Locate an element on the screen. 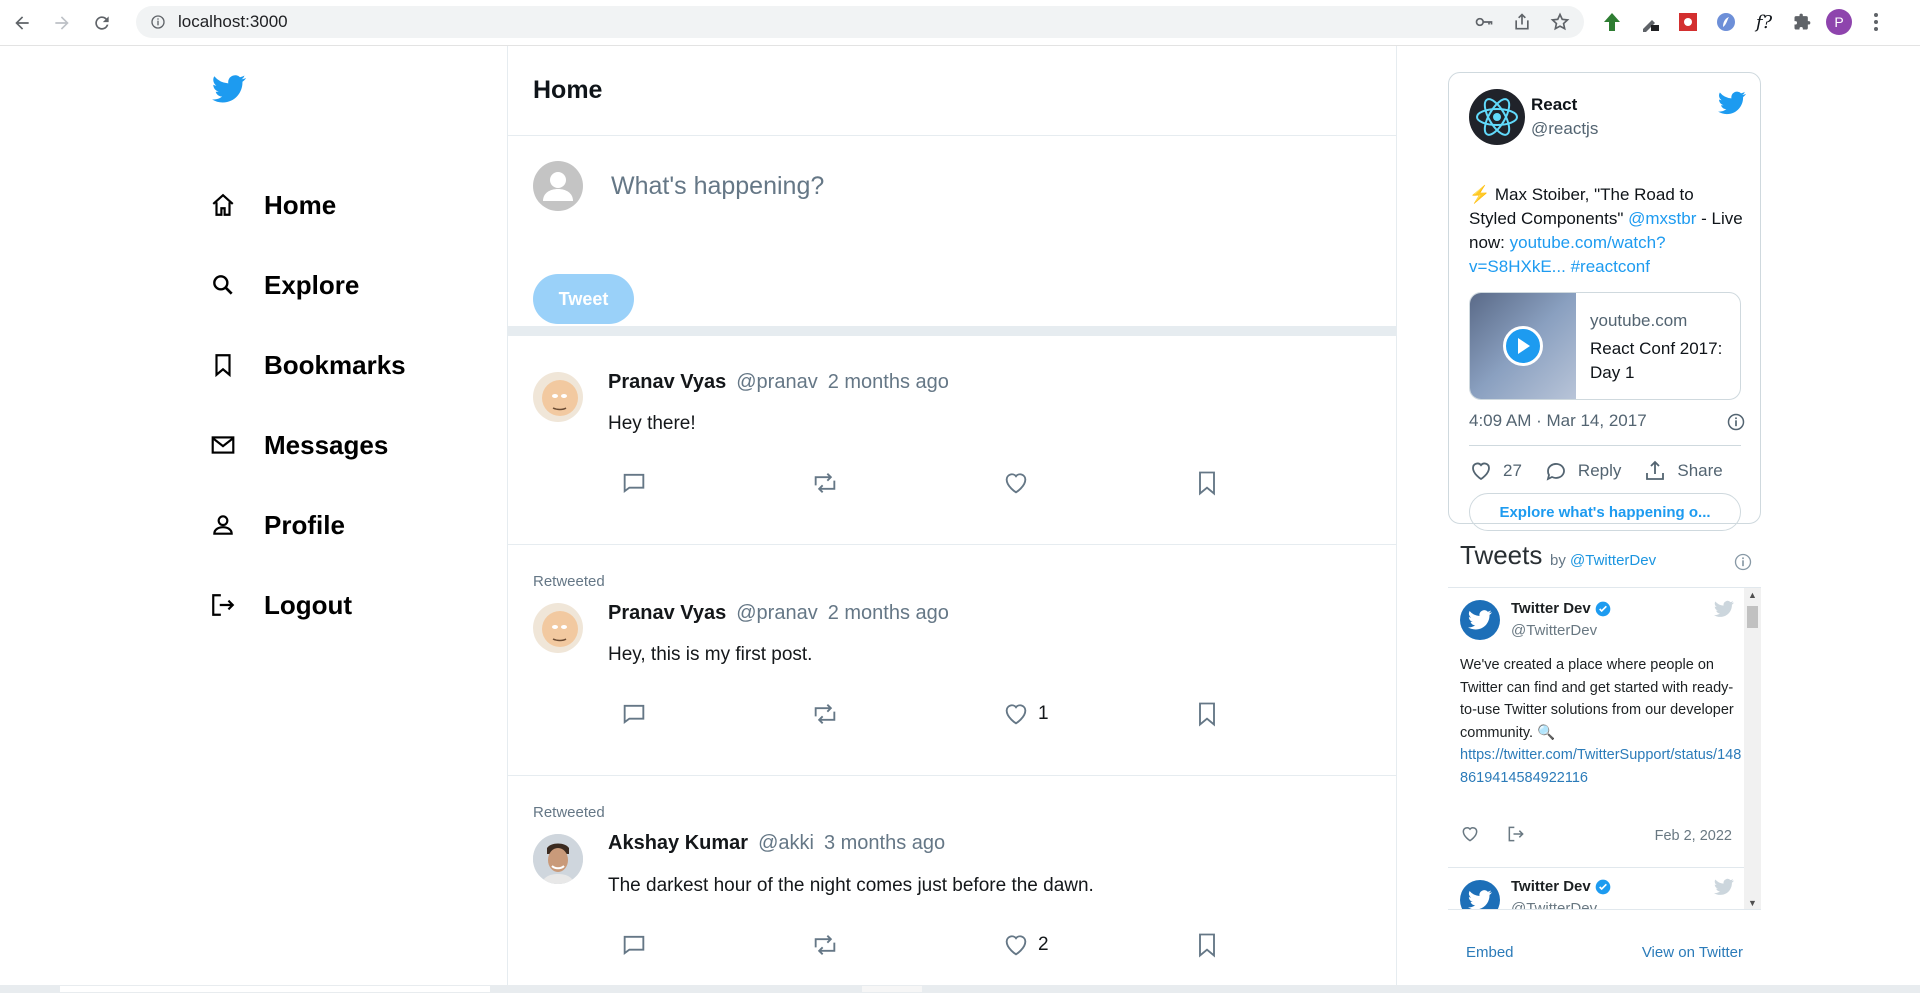 The height and width of the screenshot is (993, 1920). embed-share-button: Share is located at coordinates (1683, 471).